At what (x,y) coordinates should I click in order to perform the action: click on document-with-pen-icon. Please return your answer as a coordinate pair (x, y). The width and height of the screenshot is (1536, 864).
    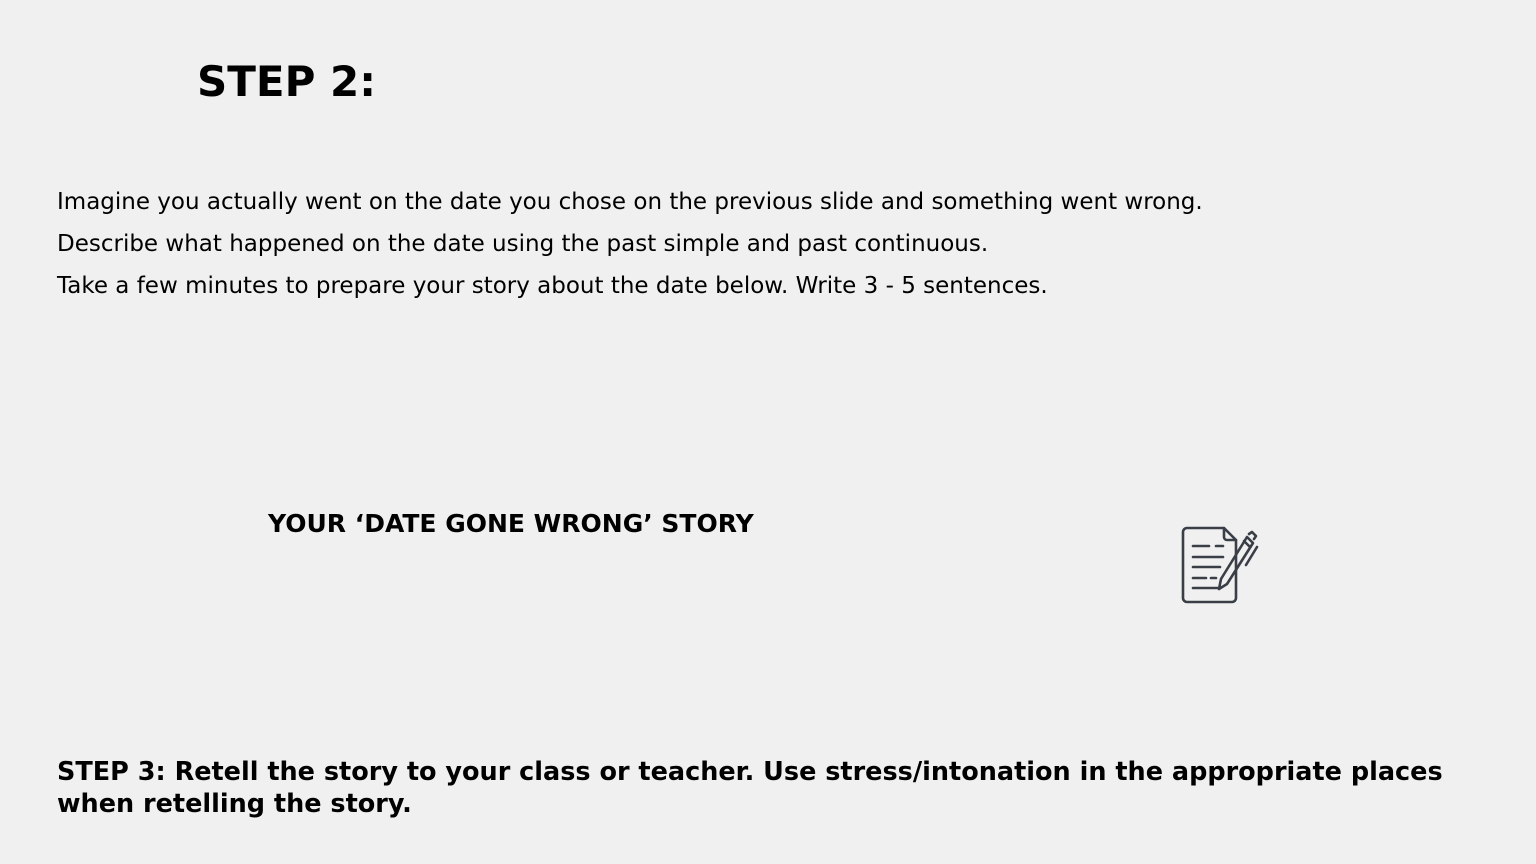
    Looking at the image, I should click on (1220, 566).